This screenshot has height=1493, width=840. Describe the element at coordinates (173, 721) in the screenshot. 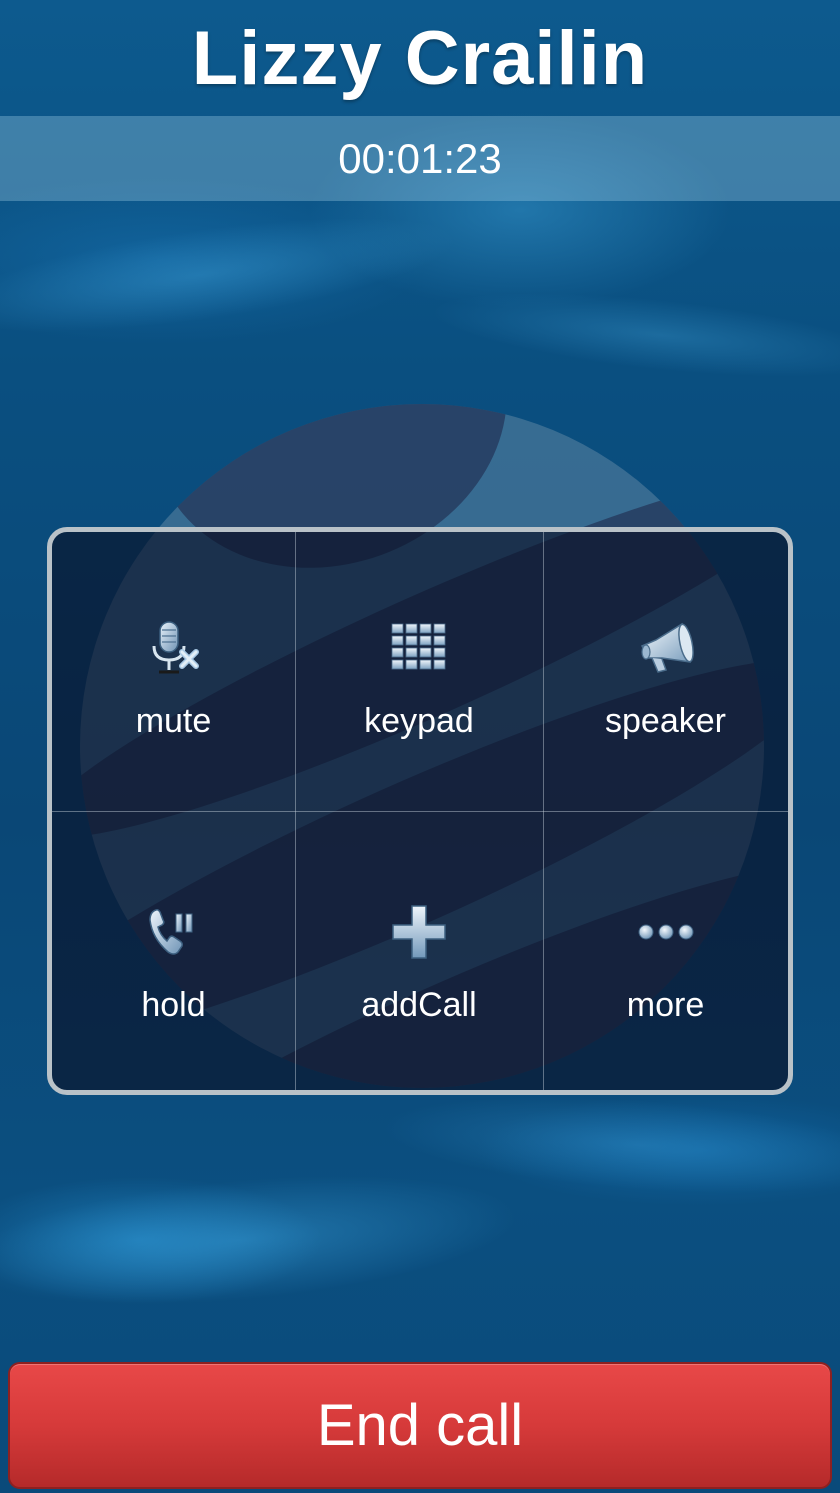

I see `mute-label: mute` at that location.